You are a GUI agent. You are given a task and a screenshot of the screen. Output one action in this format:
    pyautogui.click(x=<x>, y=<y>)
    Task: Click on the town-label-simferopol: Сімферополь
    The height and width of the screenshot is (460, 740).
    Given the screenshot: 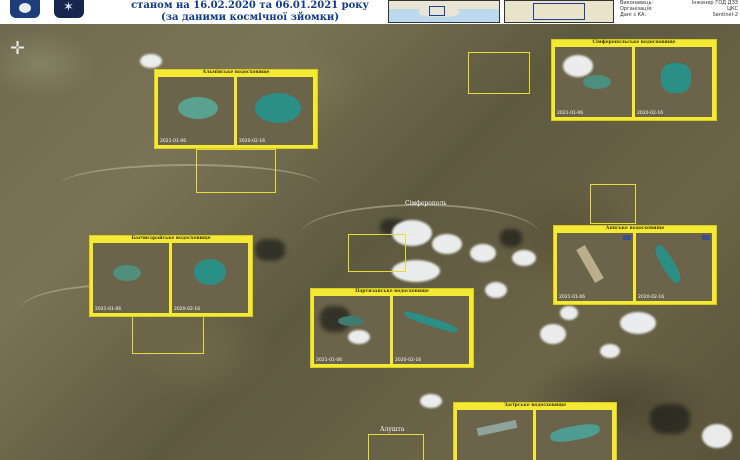 What is the action you would take?
    pyautogui.click(x=426, y=203)
    